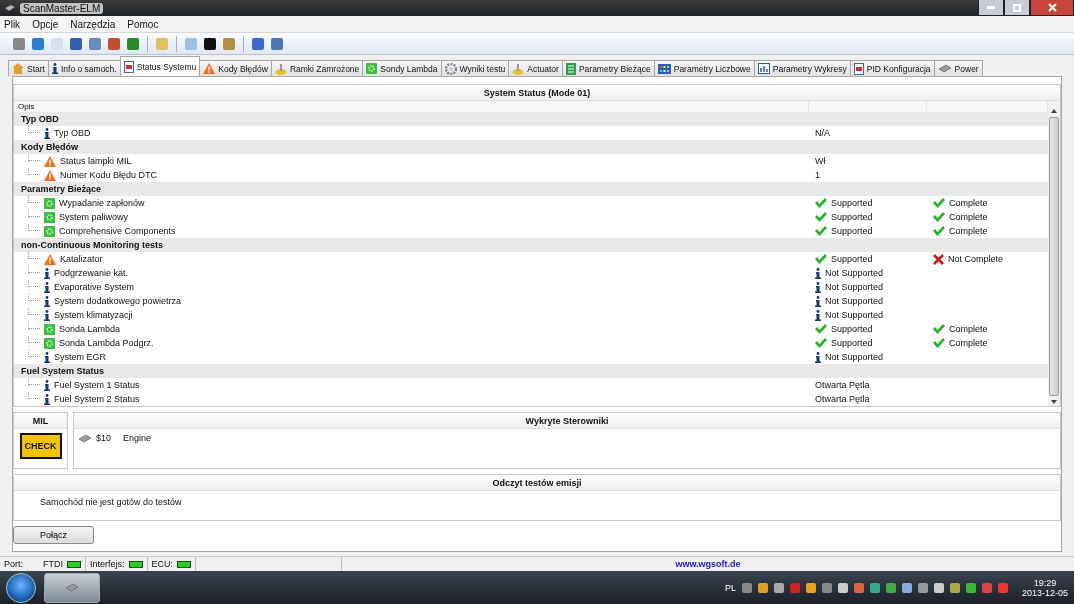 Image resolution: width=1074 pixels, height=604 pixels. I want to click on table-row: Evaporative System Not Supported, so click(531, 287).